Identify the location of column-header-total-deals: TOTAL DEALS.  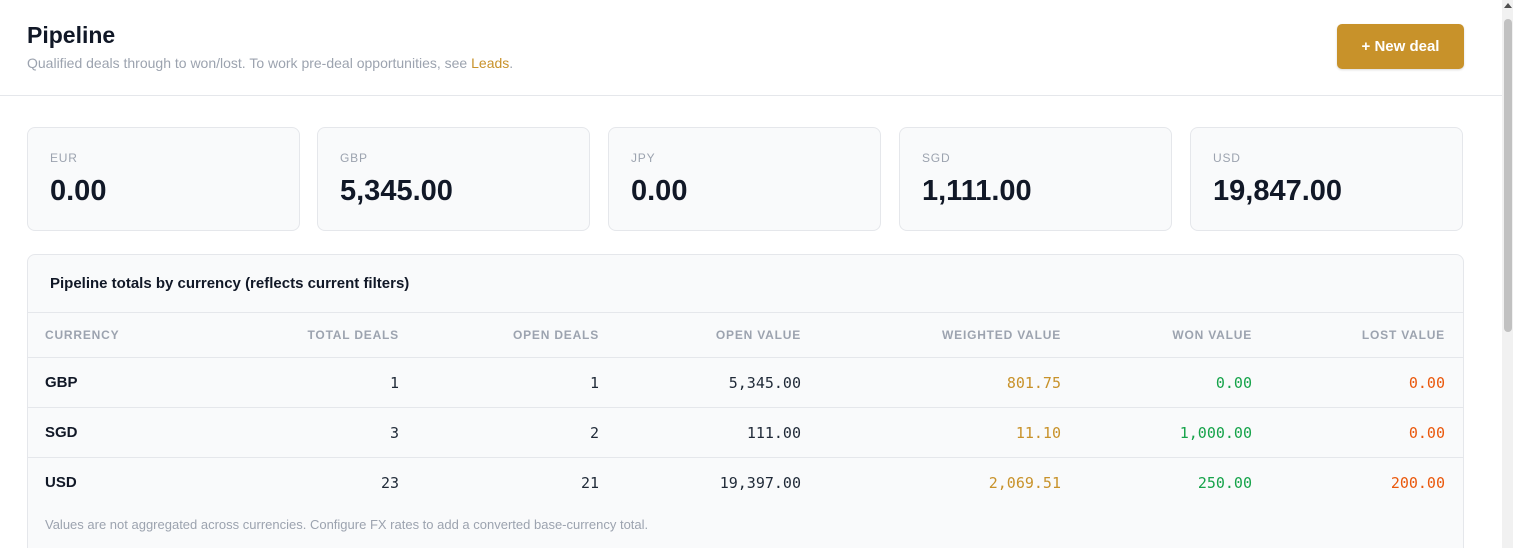
(288, 335).